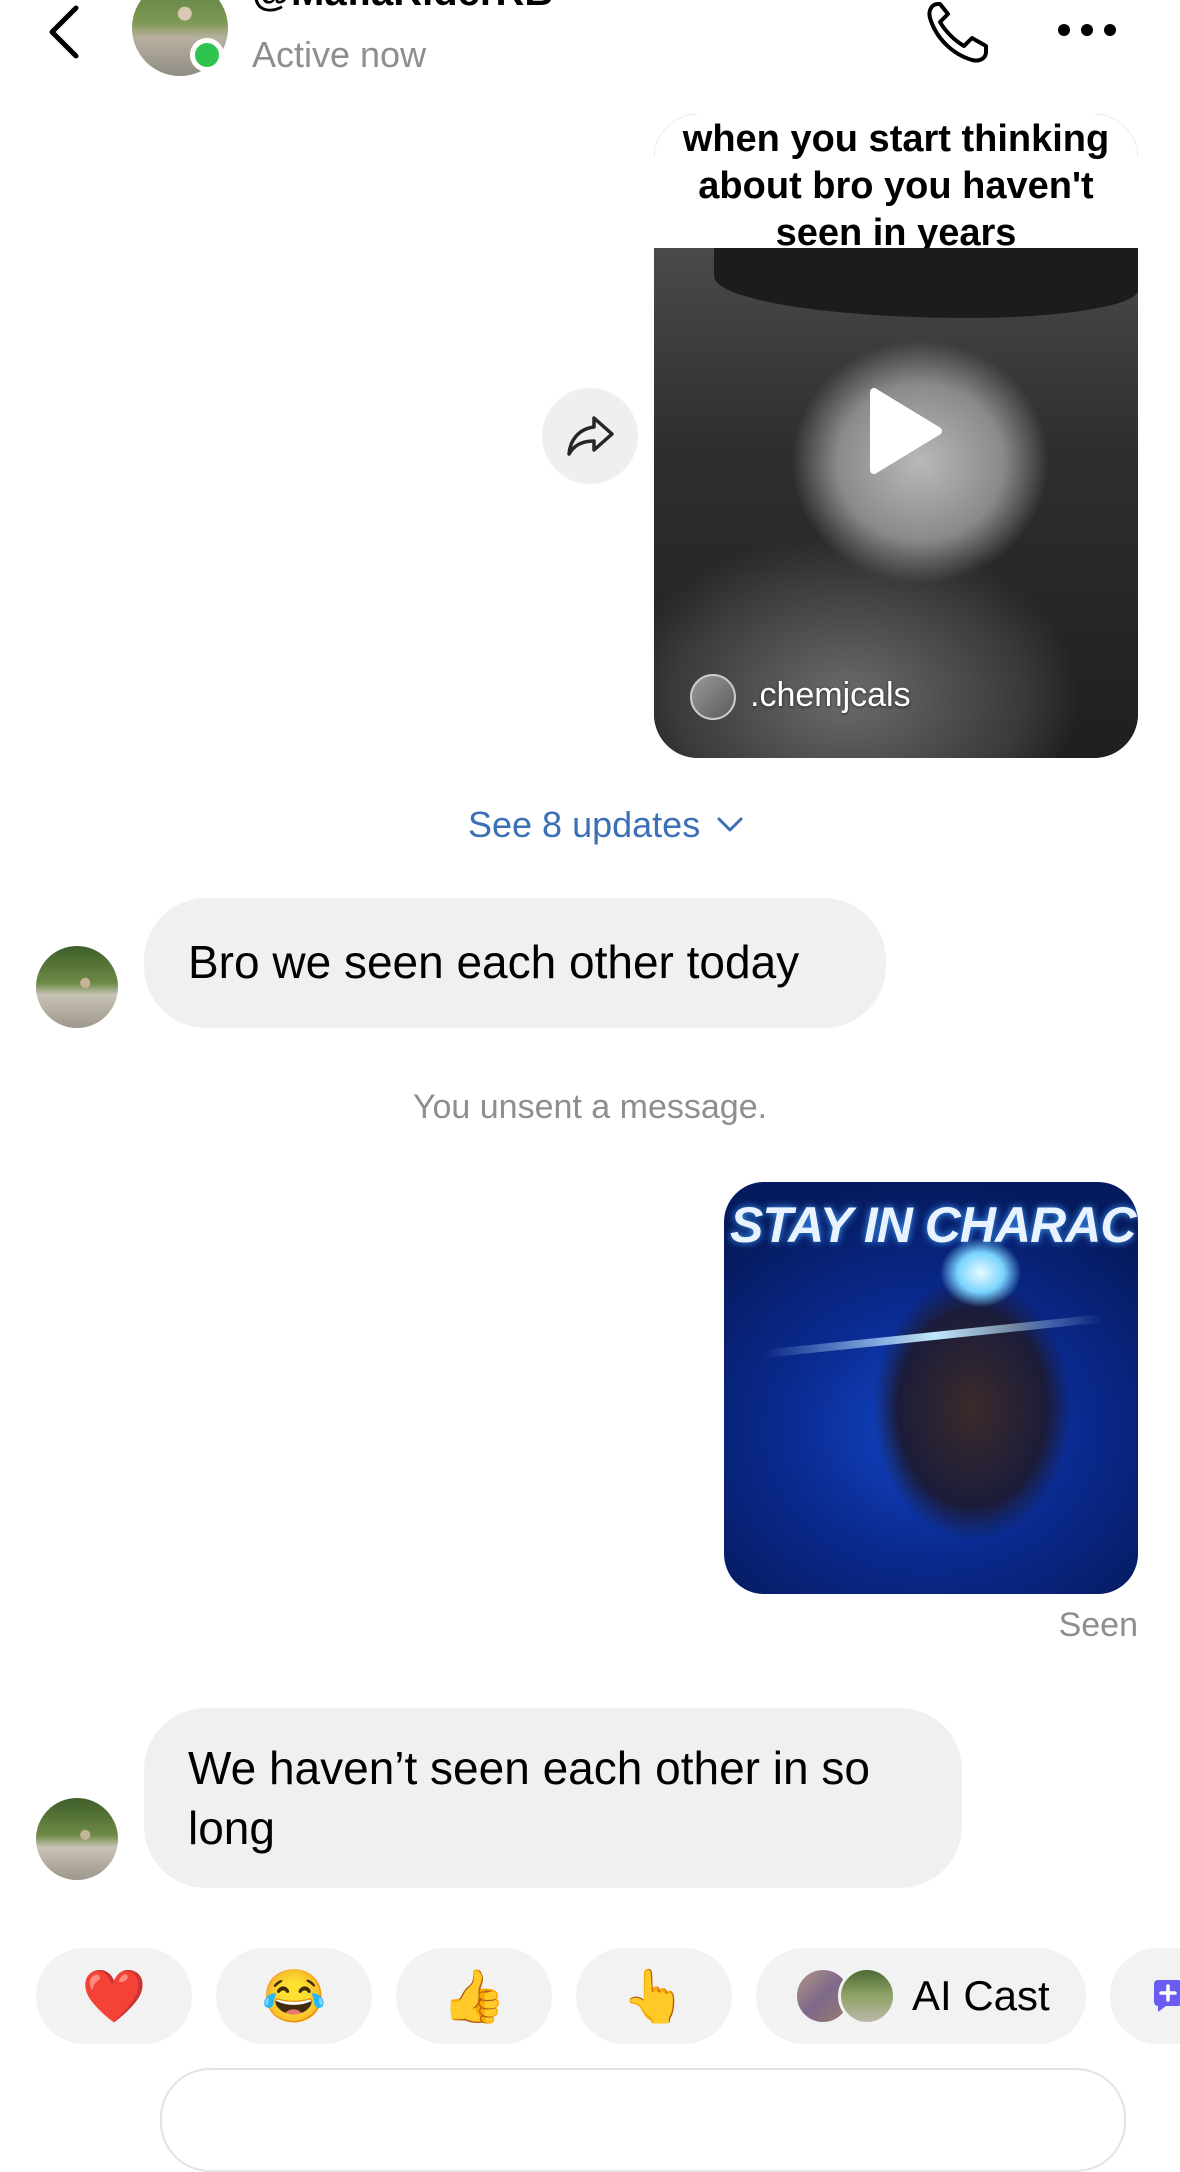  I want to click on chat-plus-icon, so click(1167, 1996).